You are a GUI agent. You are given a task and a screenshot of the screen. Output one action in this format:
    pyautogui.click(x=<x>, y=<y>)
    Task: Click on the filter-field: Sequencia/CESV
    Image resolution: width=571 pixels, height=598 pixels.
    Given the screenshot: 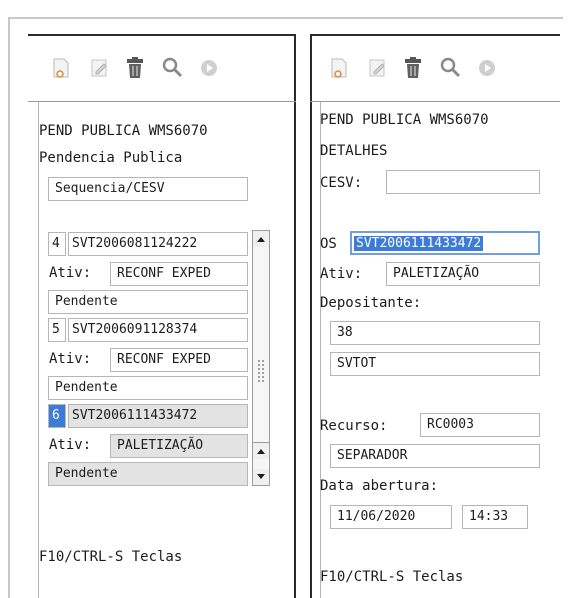 What is the action you would take?
    pyautogui.click(x=148, y=189)
    